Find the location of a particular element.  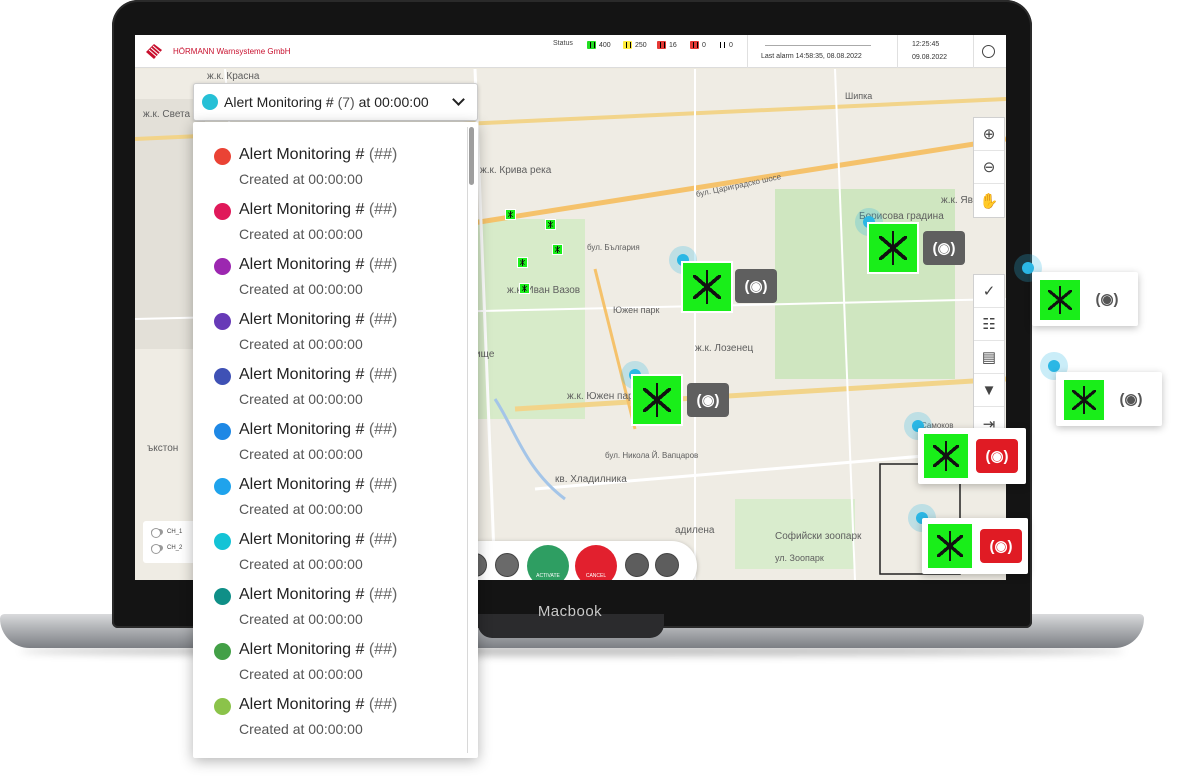

map-label: ъкстон is located at coordinates (163, 448).